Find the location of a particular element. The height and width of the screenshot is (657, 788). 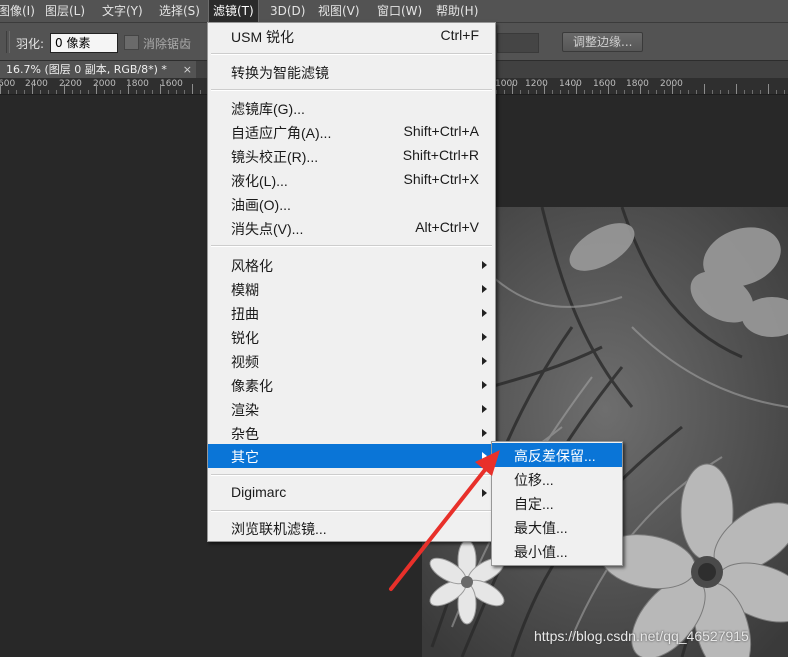

annotation-arrow-head is located at coordinates (487, 463).